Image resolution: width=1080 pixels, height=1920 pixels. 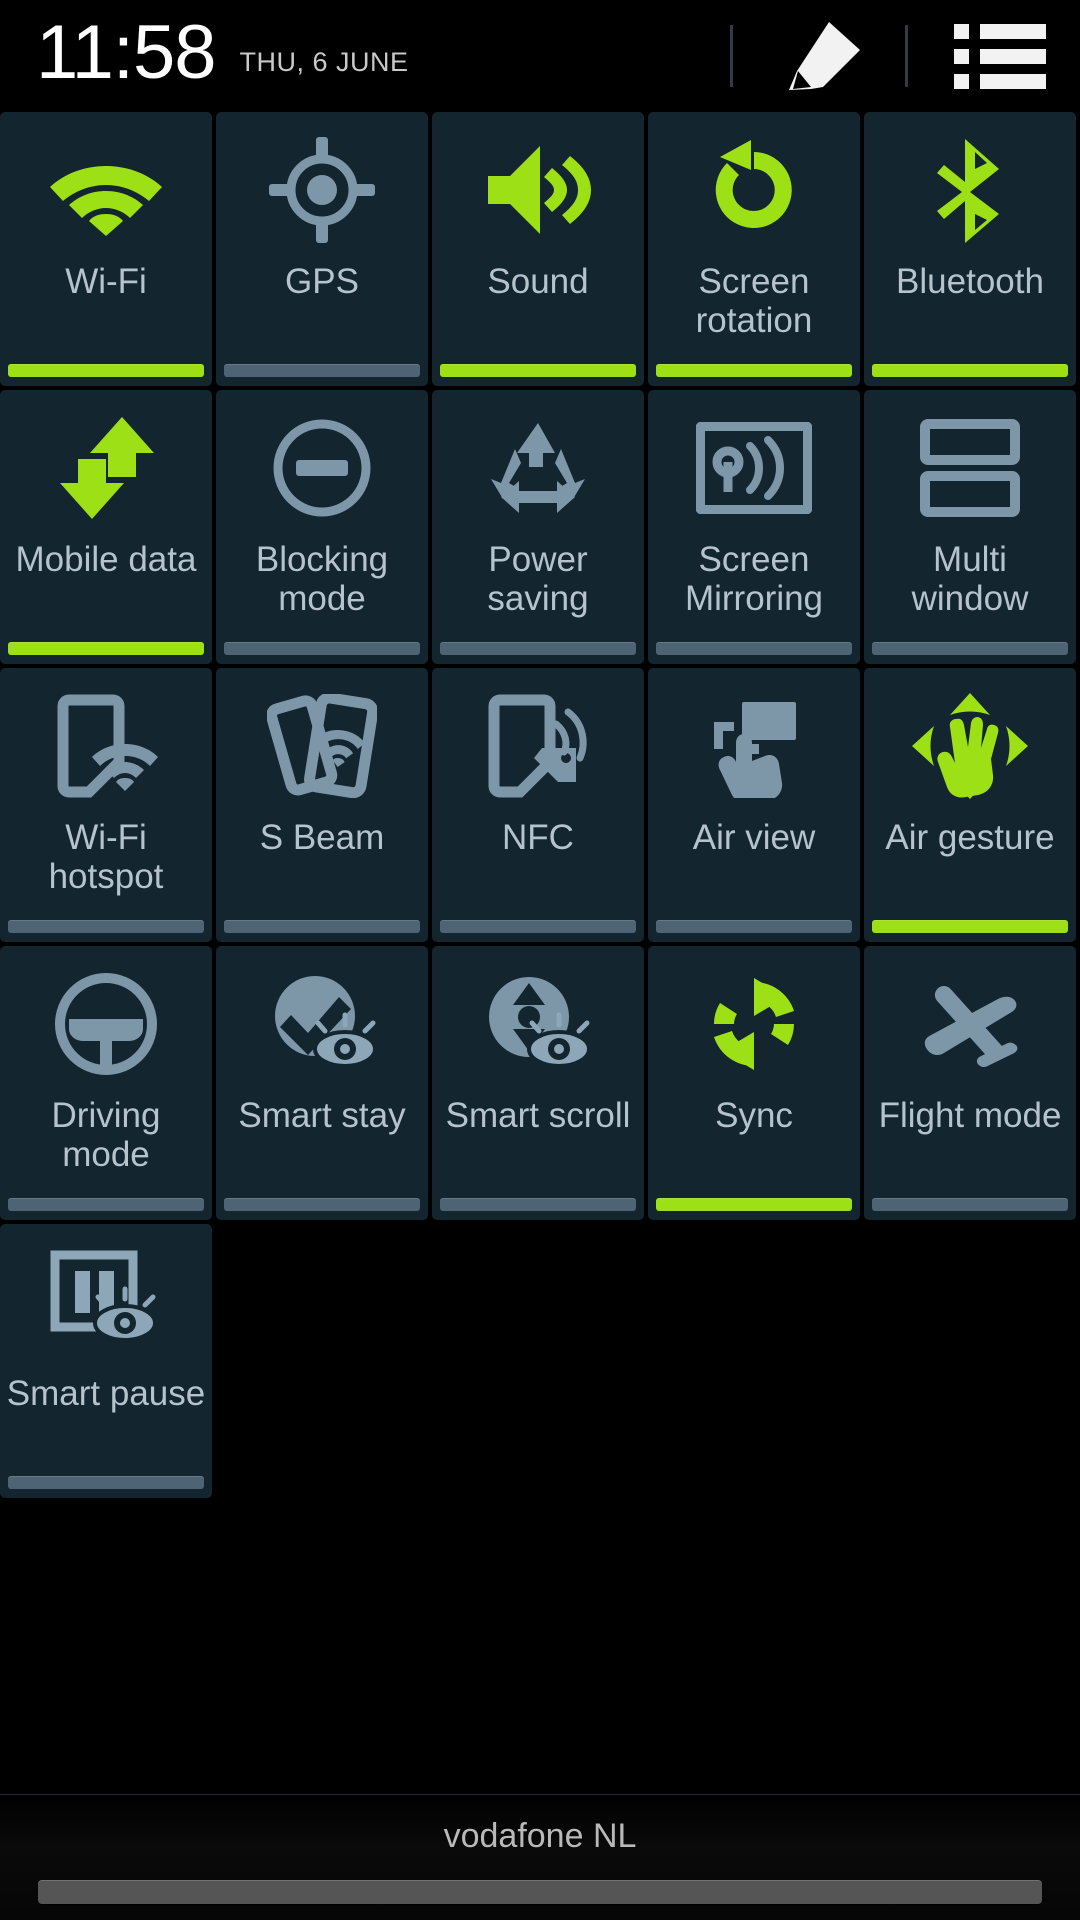 I want to click on blocking-mode-icon, so click(x=322, y=465).